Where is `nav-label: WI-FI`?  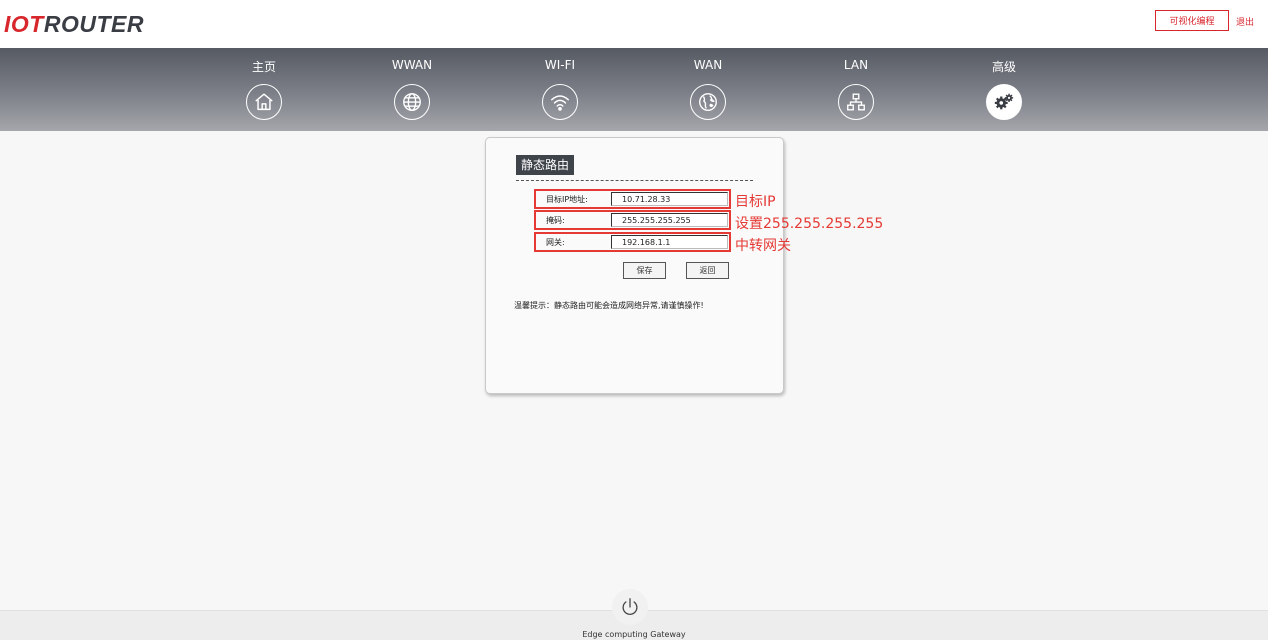
nav-label: WI-FI is located at coordinates (560, 65).